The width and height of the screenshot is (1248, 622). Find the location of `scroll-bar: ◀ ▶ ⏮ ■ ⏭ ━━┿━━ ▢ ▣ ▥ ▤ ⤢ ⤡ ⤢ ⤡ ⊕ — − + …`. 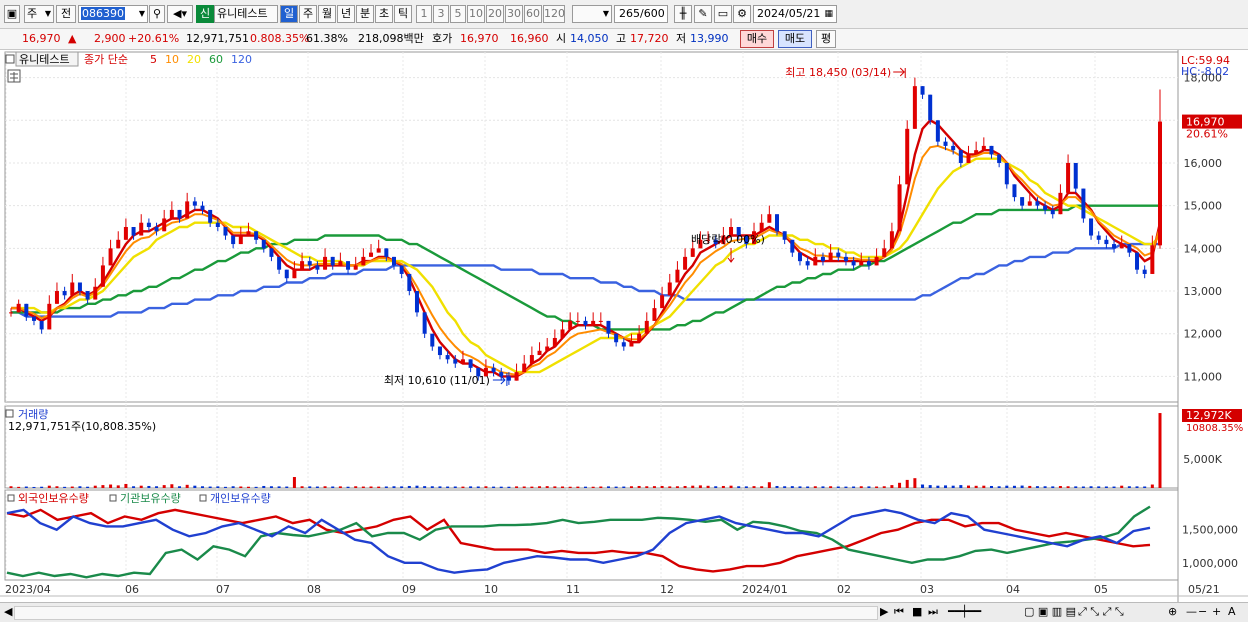

scroll-bar: ◀ ▶ ⏮ ■ ⏭ ━━┿━━ ▢ ▣ ▥ ▤ ⤢ ⤡ ⤢ ⤡ ⊕ — − + … is located at coordinates (624, 612).